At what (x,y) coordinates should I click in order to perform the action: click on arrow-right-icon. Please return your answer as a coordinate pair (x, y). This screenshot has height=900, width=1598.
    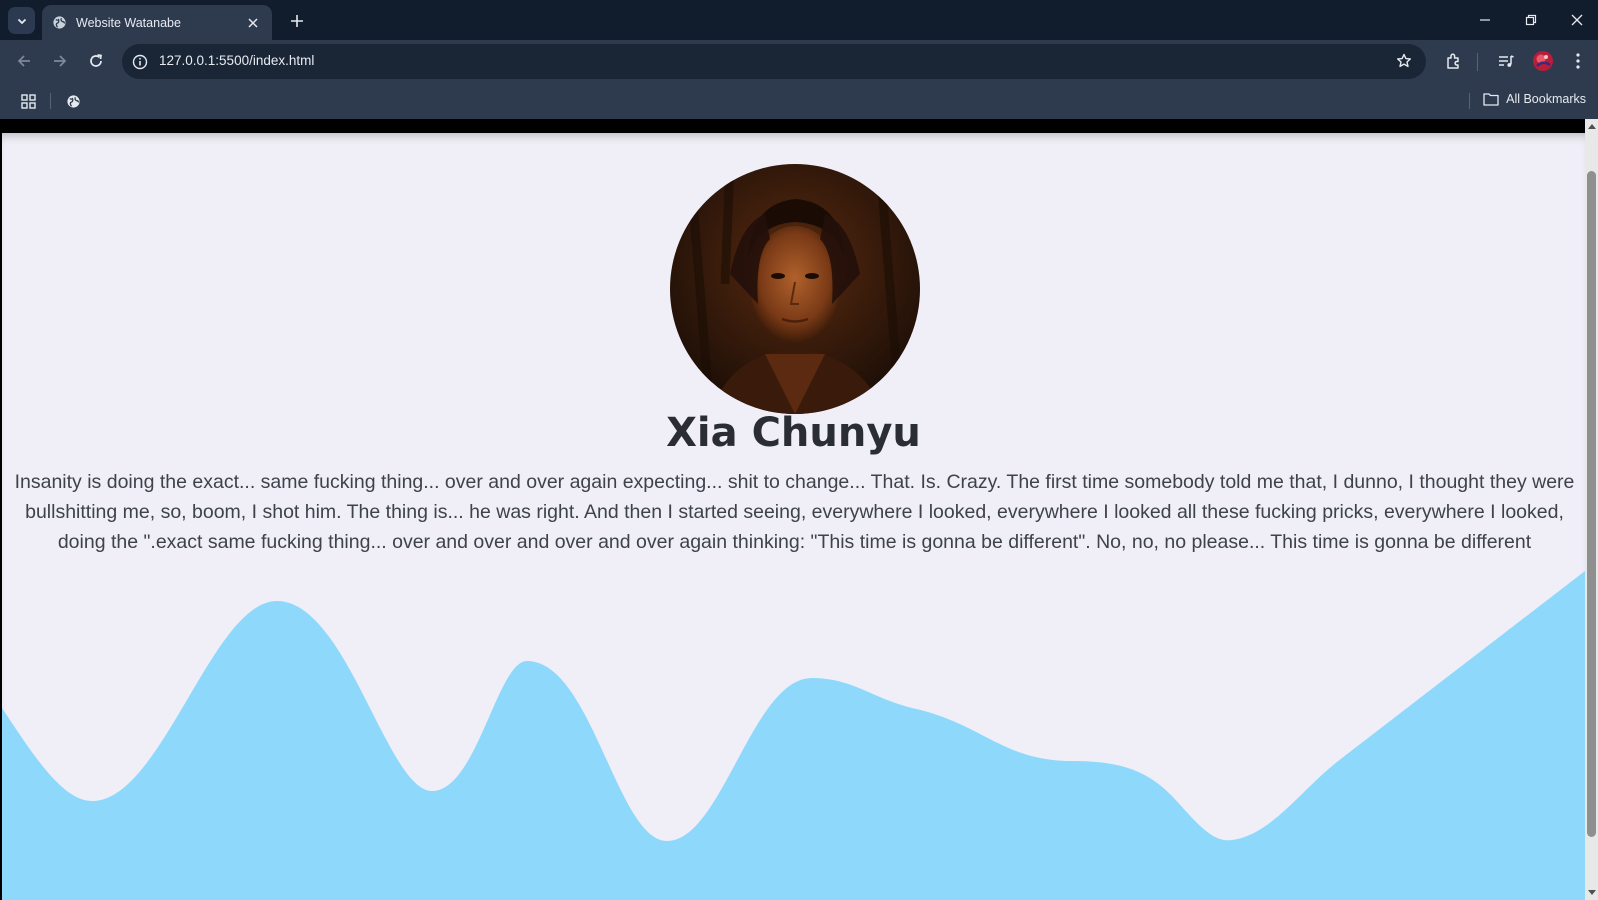
    Looking at the image, I should click on (60, 61).